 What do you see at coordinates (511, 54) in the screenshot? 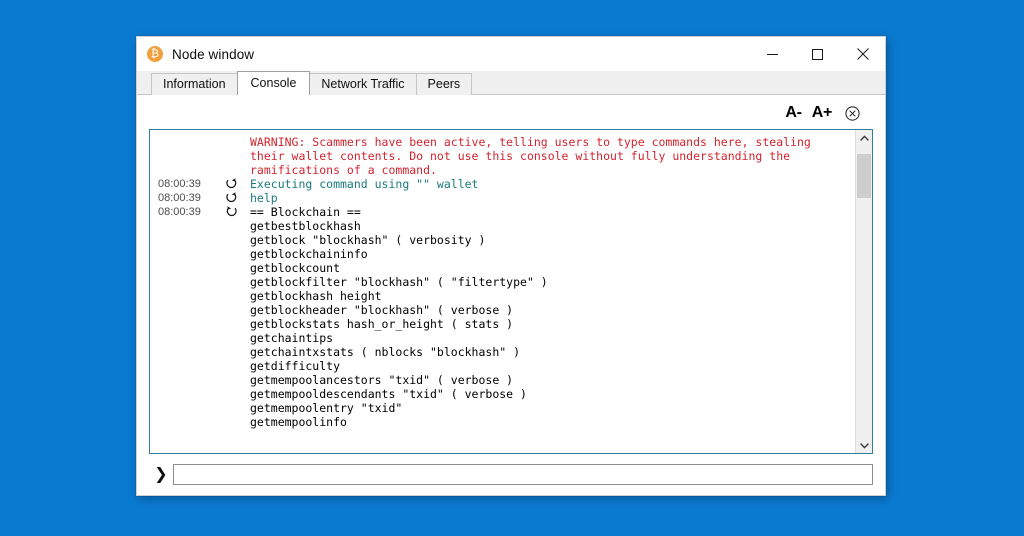
I see `title-bar: Node window` at bounding box center [511, 54].